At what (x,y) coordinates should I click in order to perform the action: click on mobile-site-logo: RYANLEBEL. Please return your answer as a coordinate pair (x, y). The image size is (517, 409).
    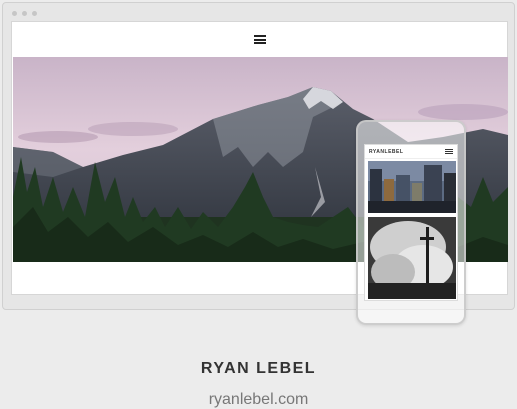
    Looking at the image, I should click on (386, 152).